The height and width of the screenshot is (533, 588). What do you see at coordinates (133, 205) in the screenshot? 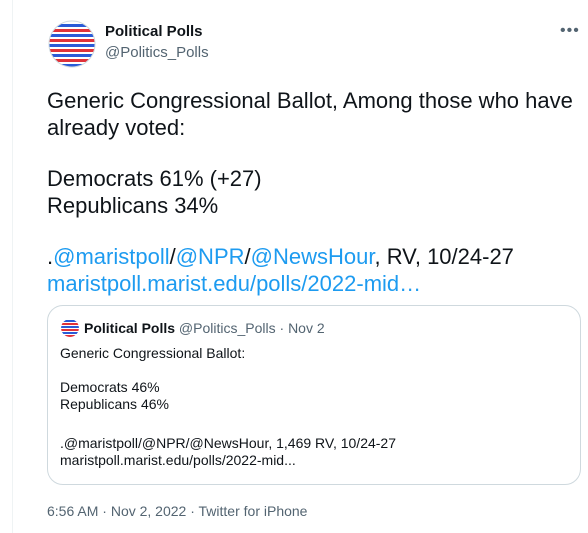
I see `tweet-republicans: Republicans 34%` at bounding box center [133, 205].